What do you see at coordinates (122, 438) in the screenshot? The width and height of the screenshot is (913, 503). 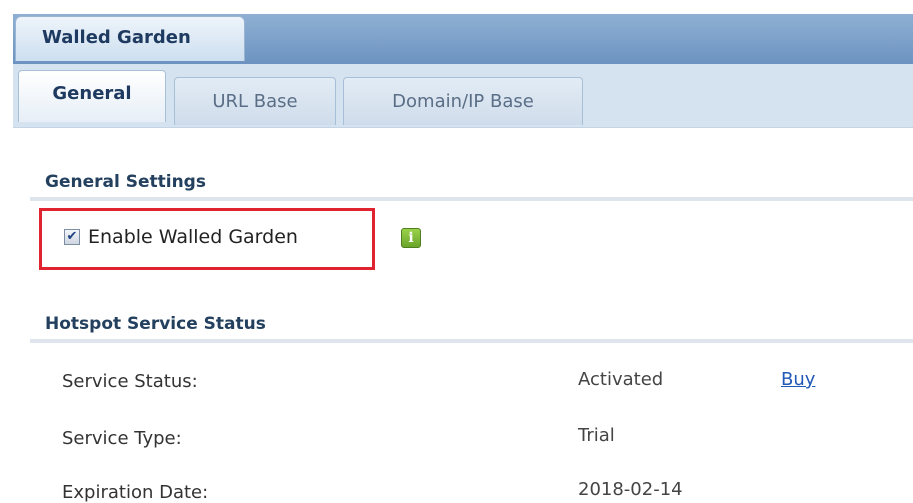 I see `service-type-label: Service Type:` at bounding box center [122, 438].